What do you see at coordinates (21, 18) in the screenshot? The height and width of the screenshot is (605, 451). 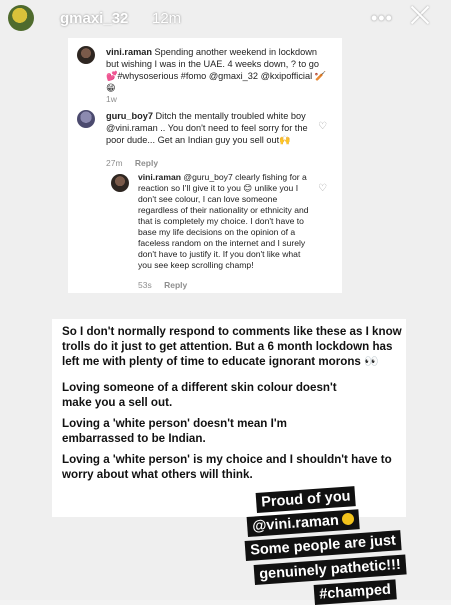 I see `story-avatar` at bounding box center [21, 18].